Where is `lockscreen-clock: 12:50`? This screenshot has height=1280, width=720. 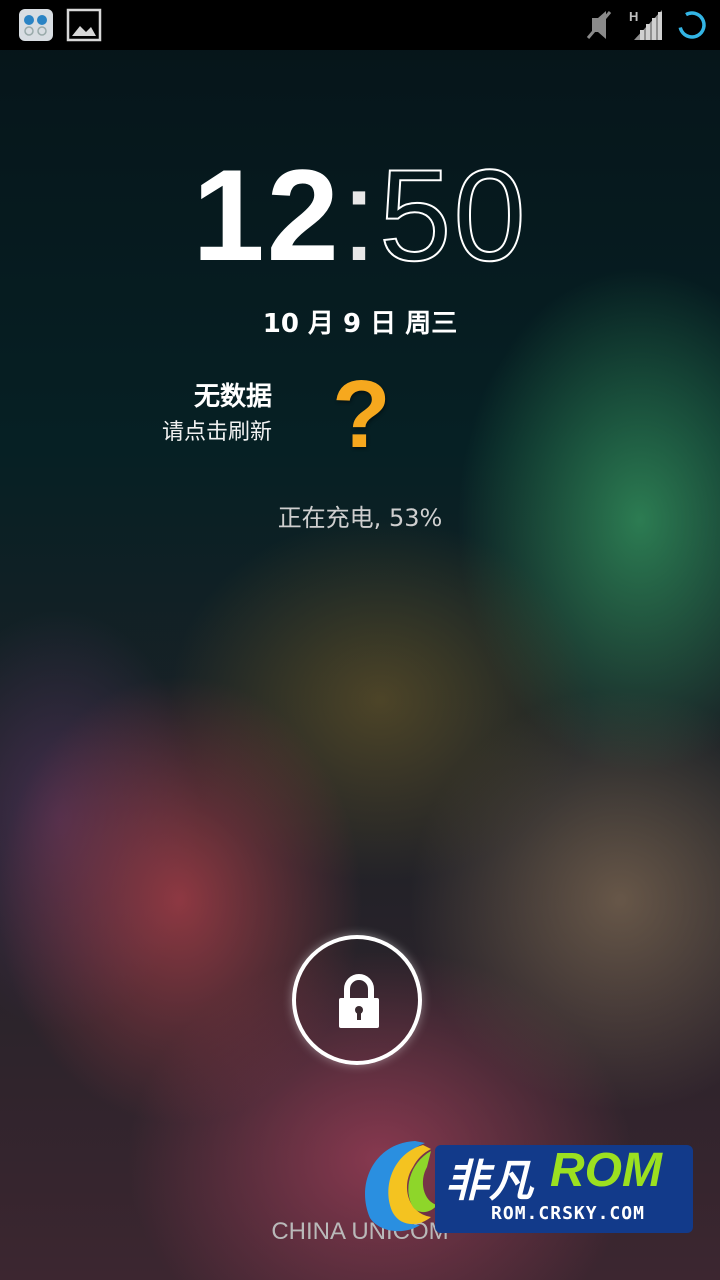
lockscreen-clock: 12:50 is located at coordinates (360, 215).